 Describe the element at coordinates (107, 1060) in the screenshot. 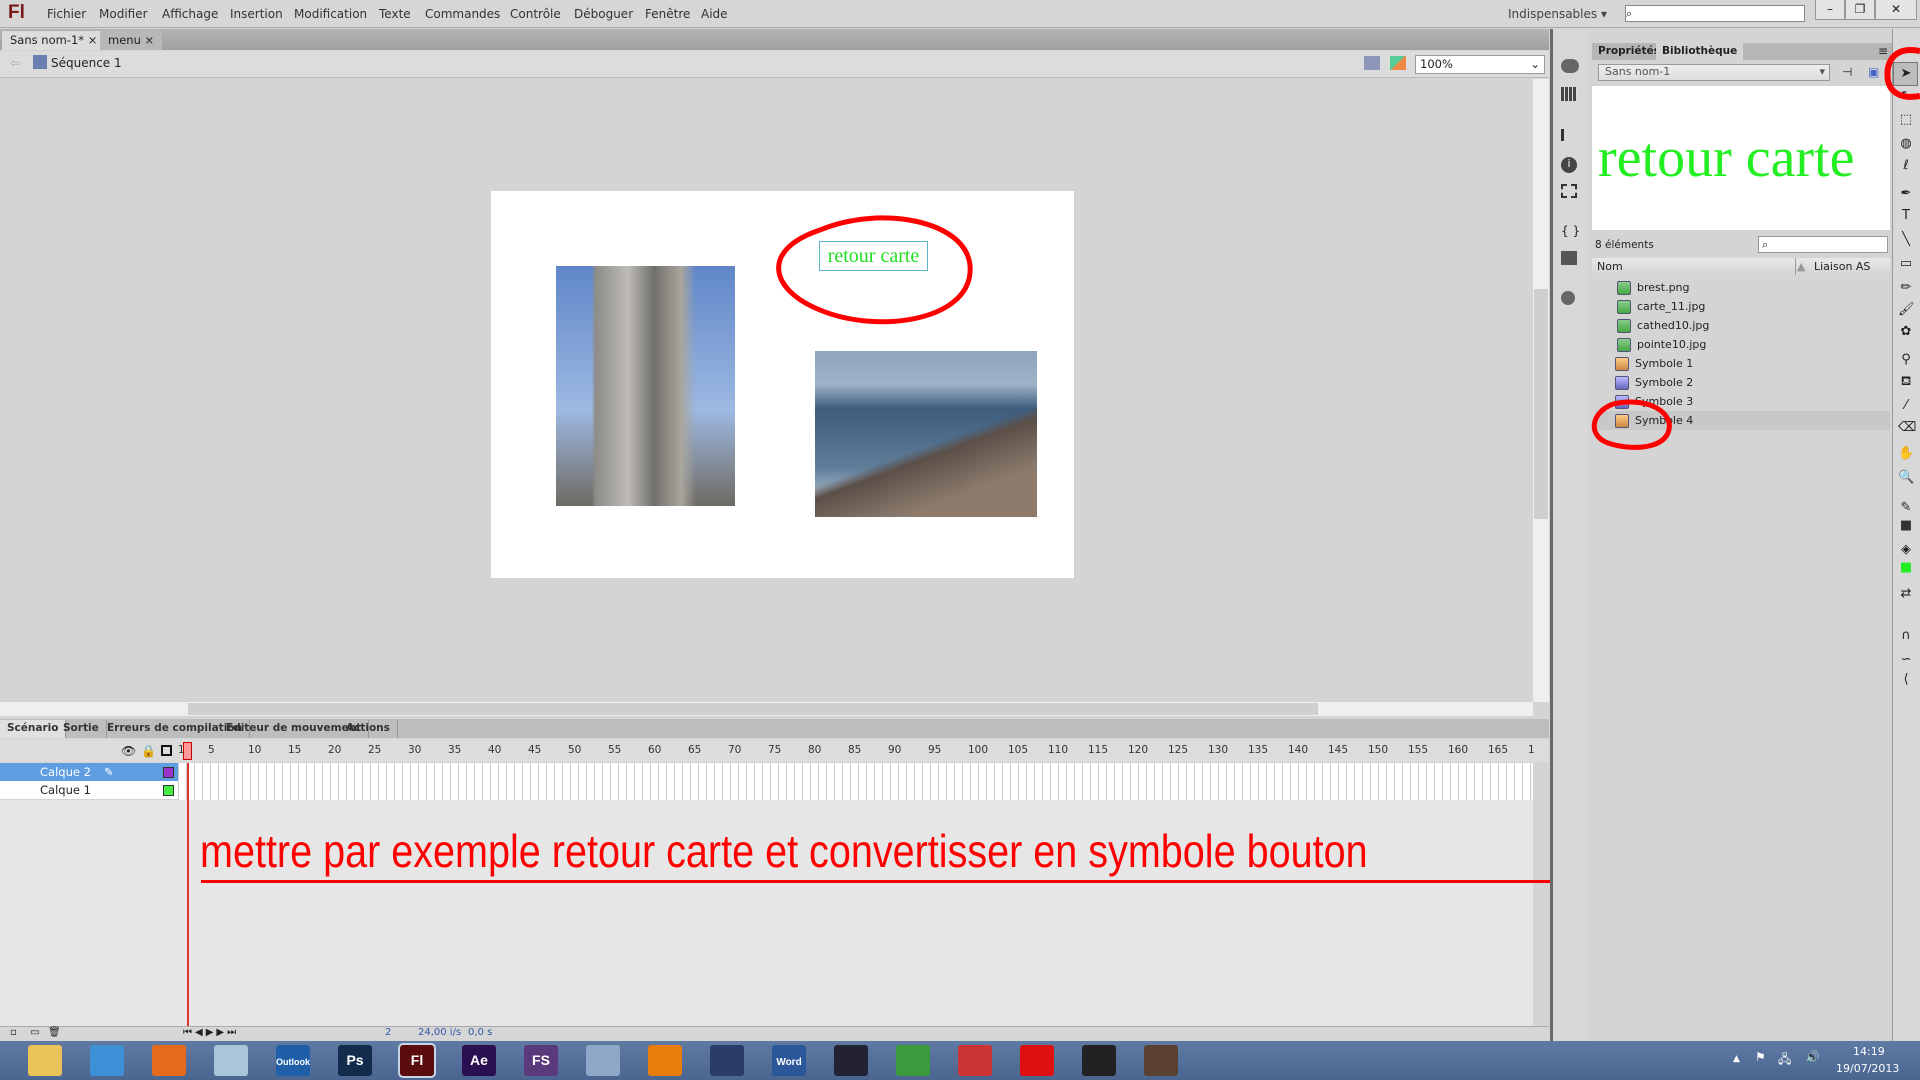

I see `taskbar-ie-icon` at that location.